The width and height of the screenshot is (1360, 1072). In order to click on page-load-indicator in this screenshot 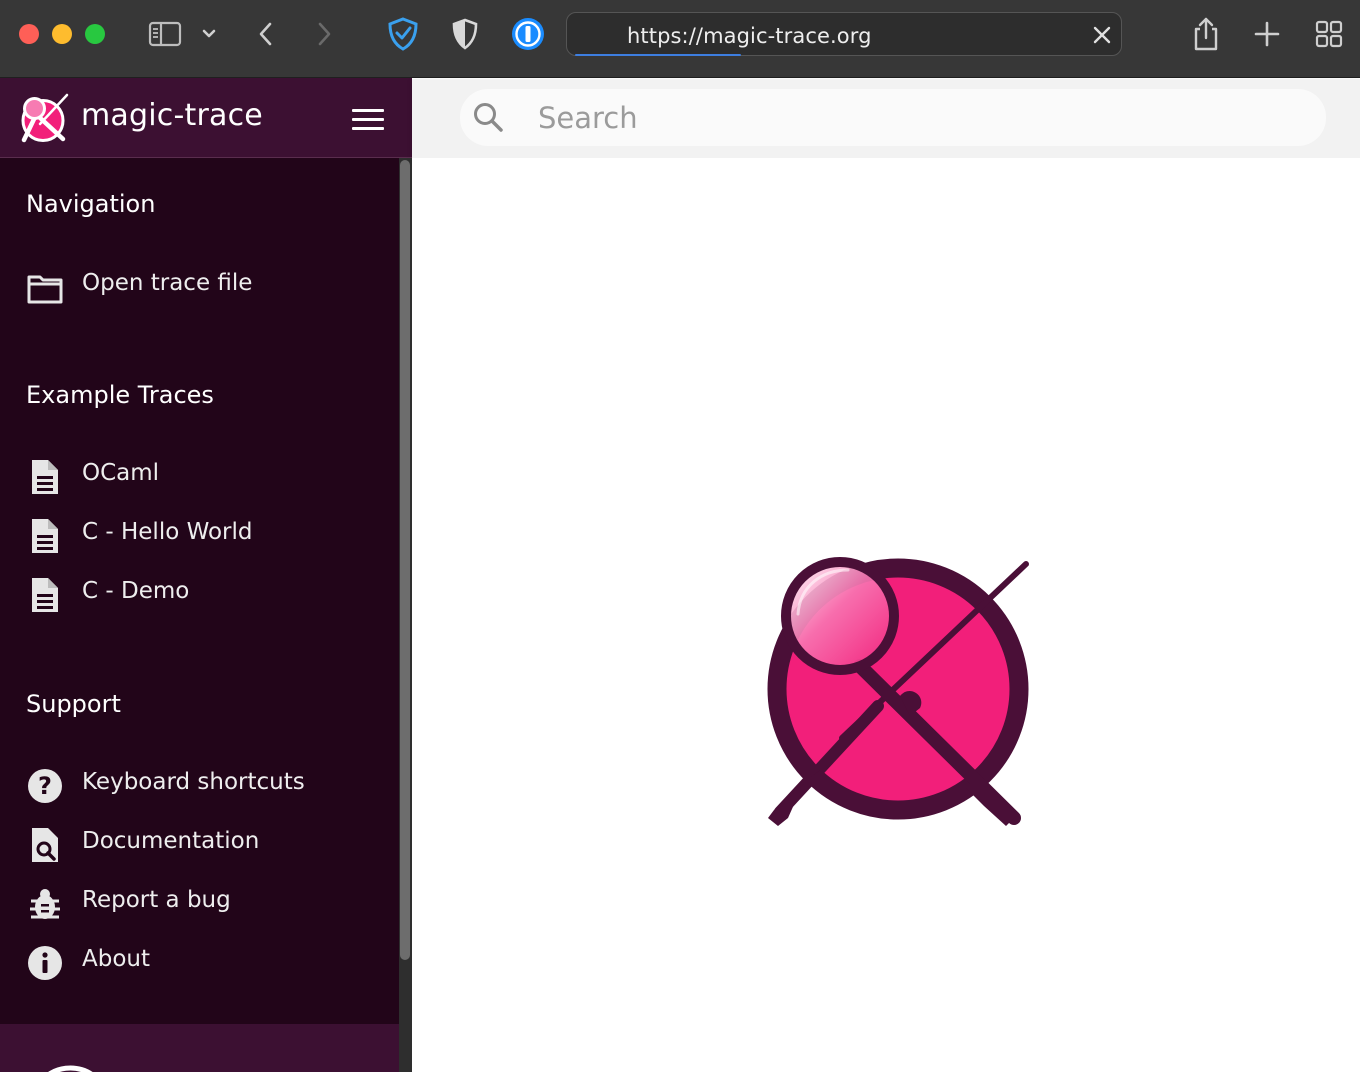, I will do `click(658, 55)`.